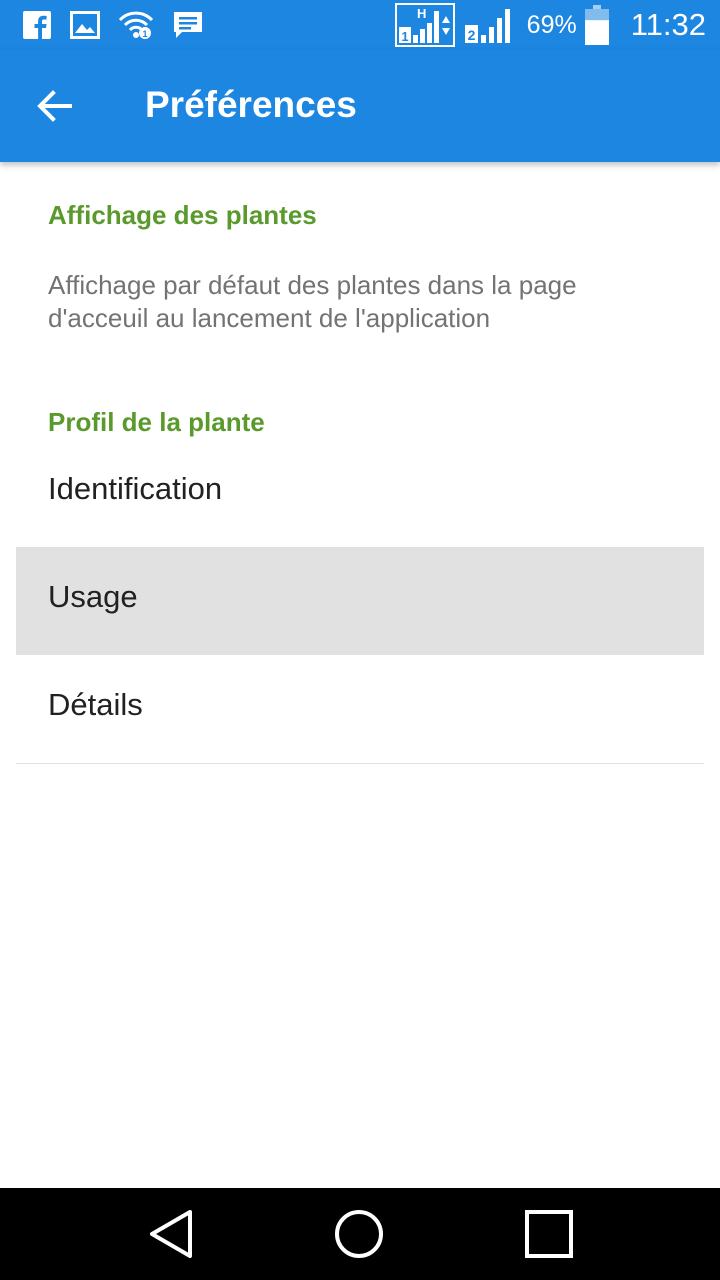  Describe the element at coordinates (136, 25) in the screenshot. I see `wifi-icon: 1` at that location.